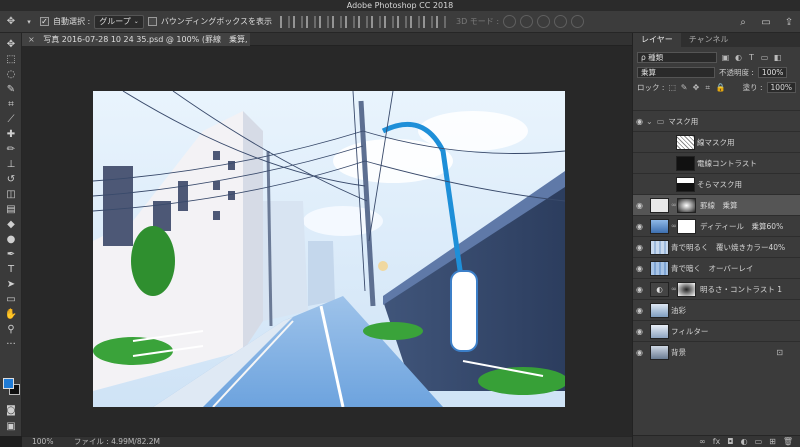 The height and width of the screenshot is (447, 800). What do you see at coordinates (11, 329) in the screenshot?
I see `zoom-tool-icon: ⚲` at bounding box center [11, 329].